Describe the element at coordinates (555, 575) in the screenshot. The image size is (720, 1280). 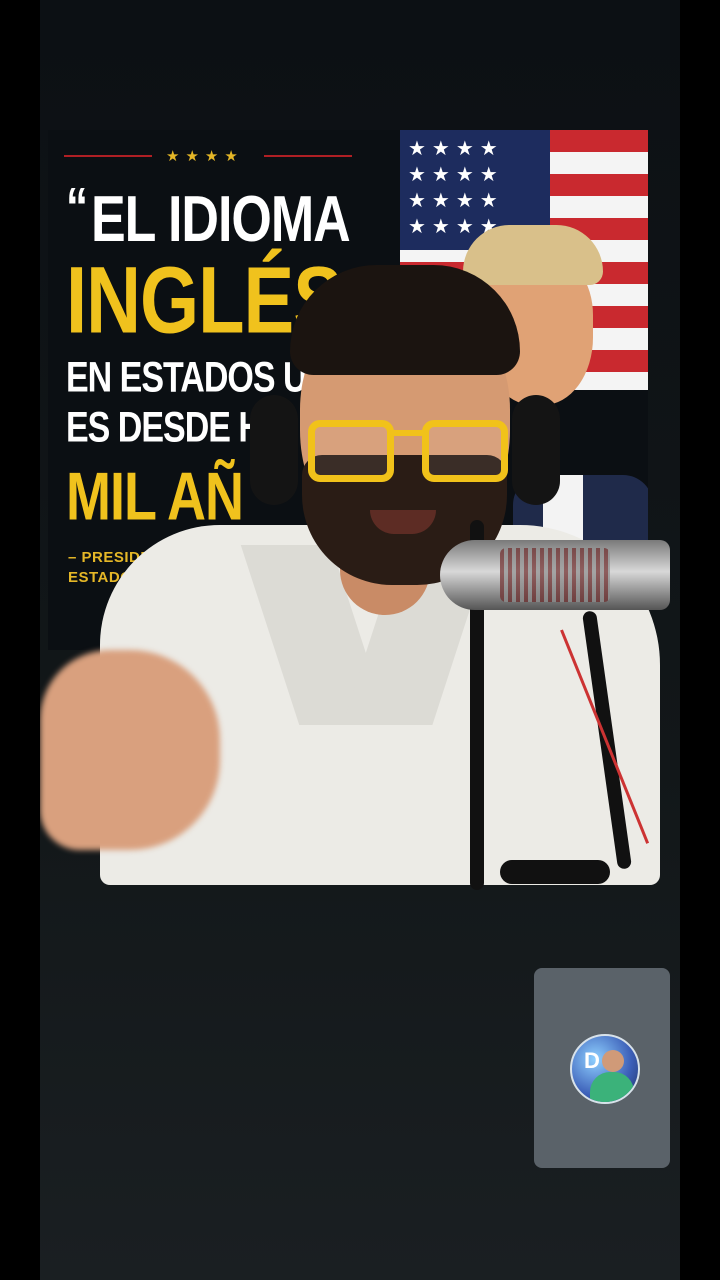
I see `mic-grill` at that location.